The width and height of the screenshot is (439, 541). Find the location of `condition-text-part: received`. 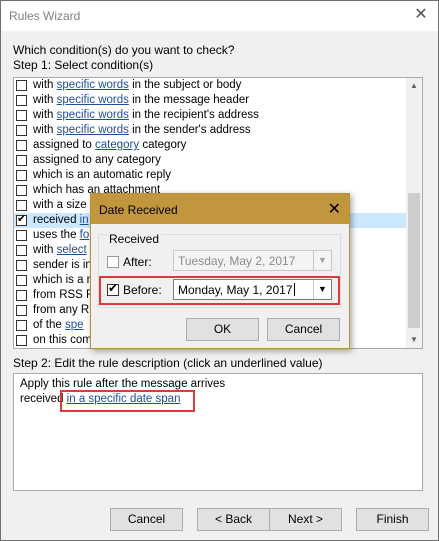

condition-text-part: received is located at coordinates (56, 220).